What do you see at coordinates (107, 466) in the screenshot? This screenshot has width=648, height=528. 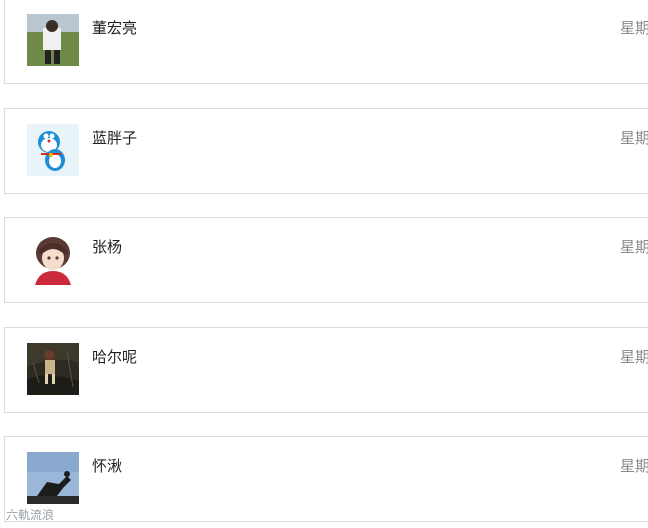 I see `contact-name: 怀湫` at bounding box center [107, 466].